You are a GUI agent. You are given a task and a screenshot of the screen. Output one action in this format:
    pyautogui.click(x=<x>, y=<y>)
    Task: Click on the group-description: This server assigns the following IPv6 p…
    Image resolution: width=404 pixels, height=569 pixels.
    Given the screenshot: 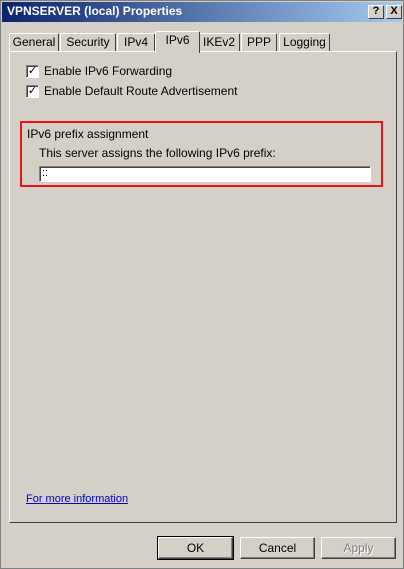 What is the action you would take?
    pyautogui.click(x=157, y=153)
    